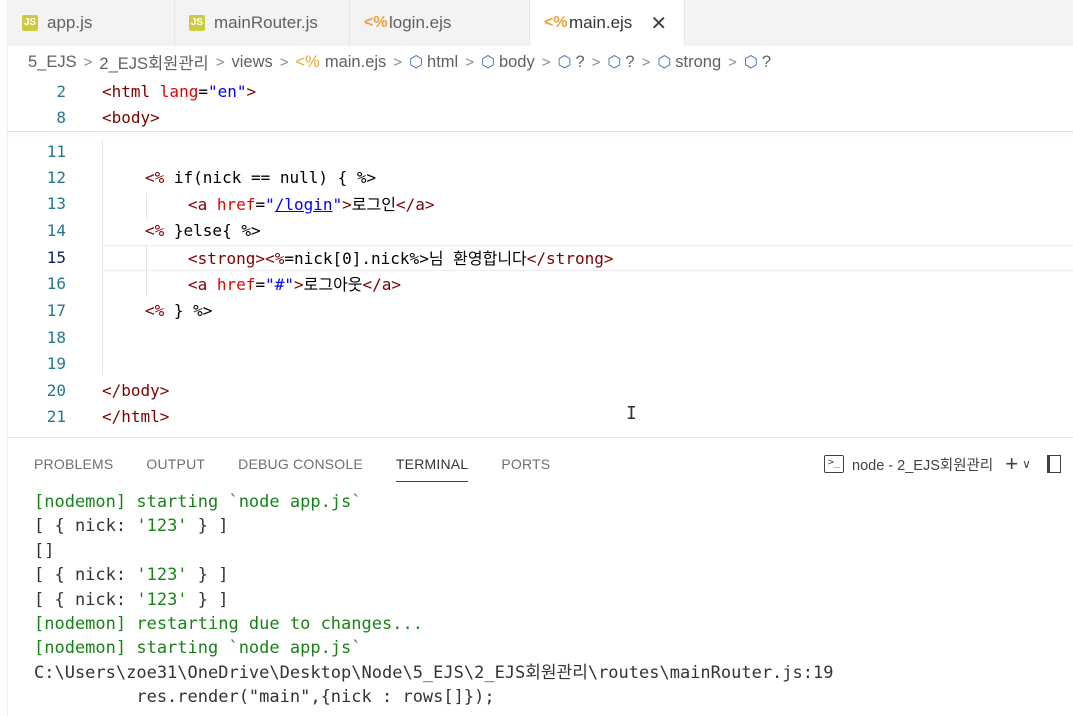  Describe the element at coordinates (179, 310) in the screenshot. I see `code-text: <% } %>` at that location.